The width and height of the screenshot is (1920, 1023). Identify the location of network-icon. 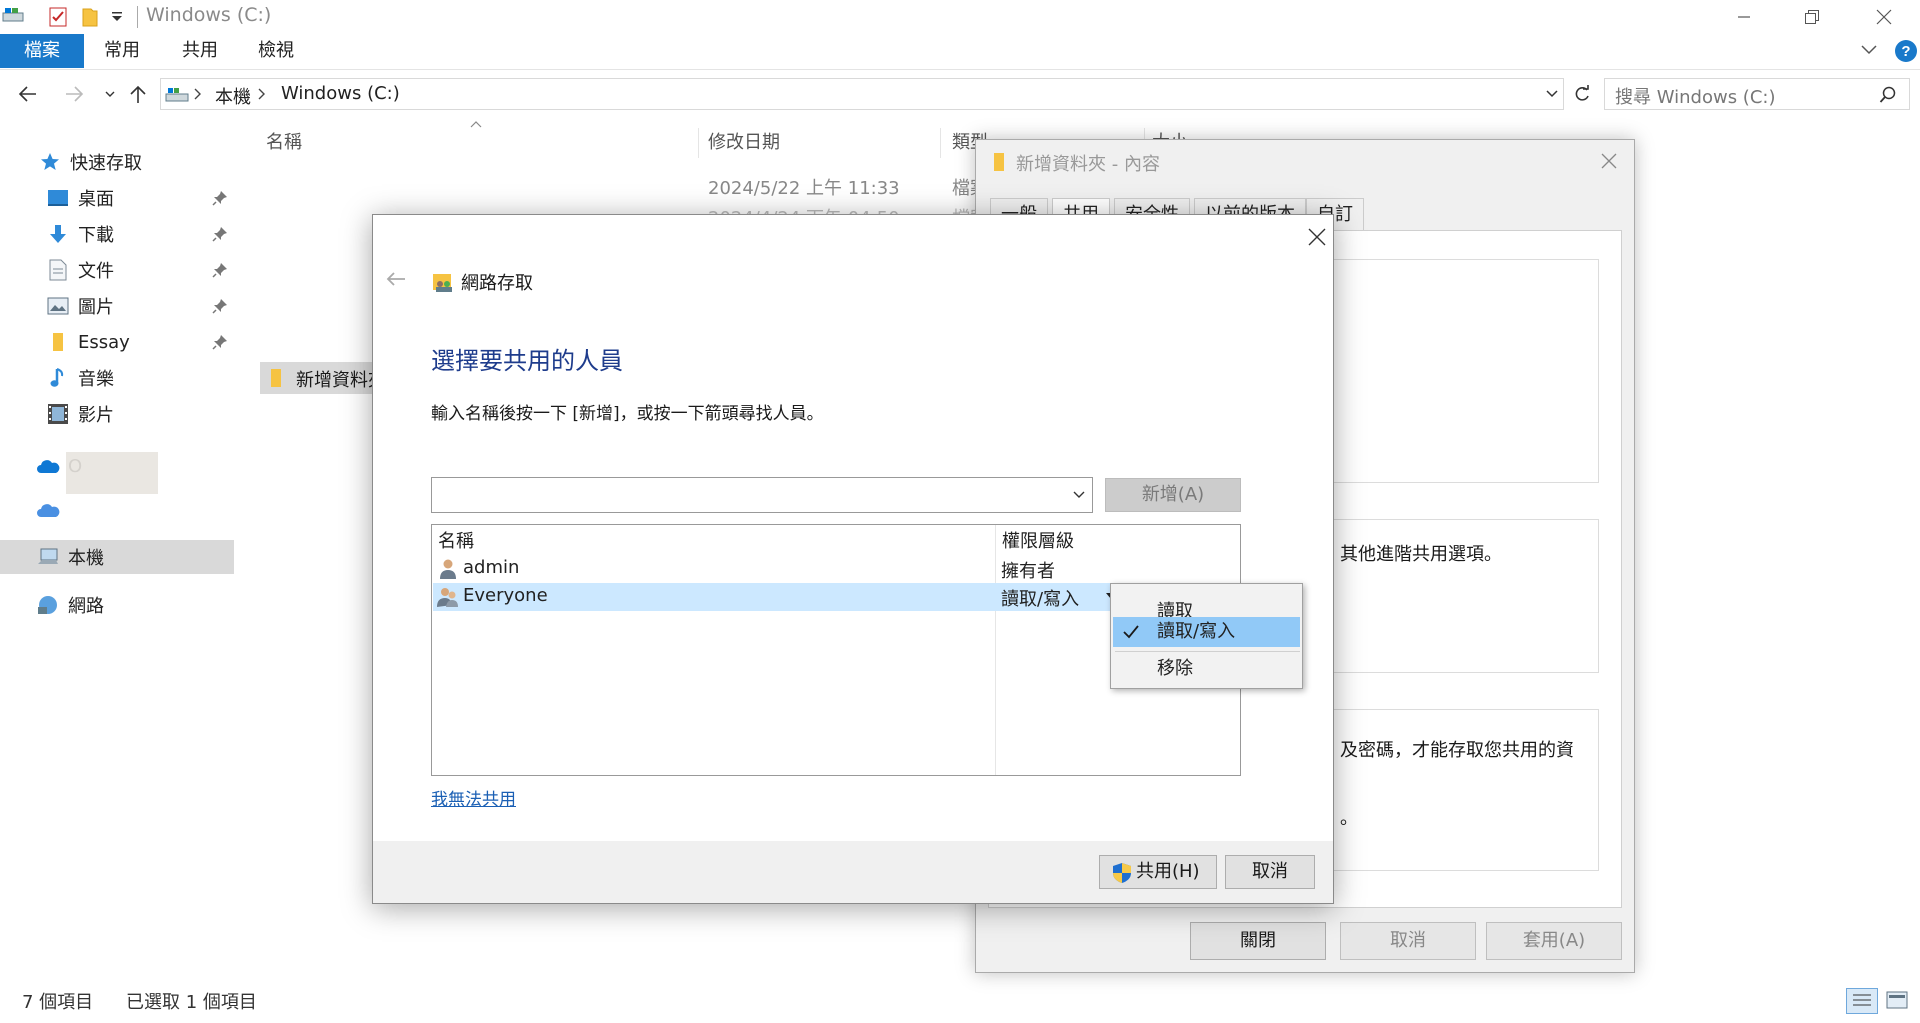
(48, 605).